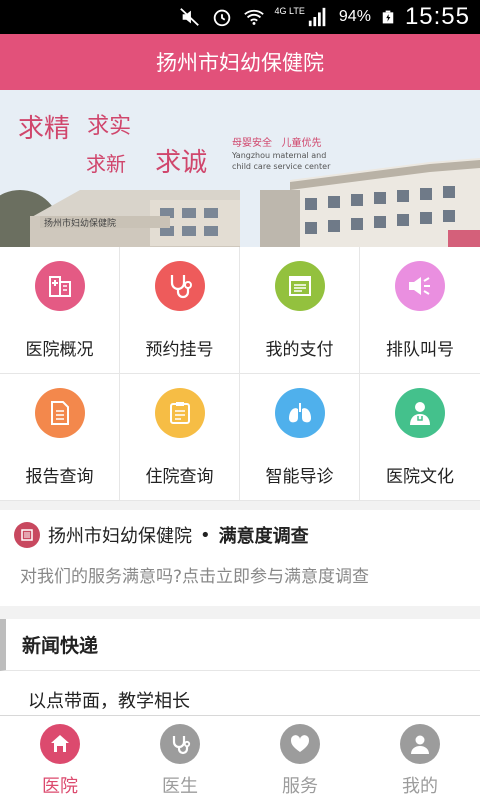 The height and width of the screenshot is (800, 480). What do you see at coordinates (420, 786) in the screenshot?
I see `tab-label: 我的` at bounding box center [420, 786].